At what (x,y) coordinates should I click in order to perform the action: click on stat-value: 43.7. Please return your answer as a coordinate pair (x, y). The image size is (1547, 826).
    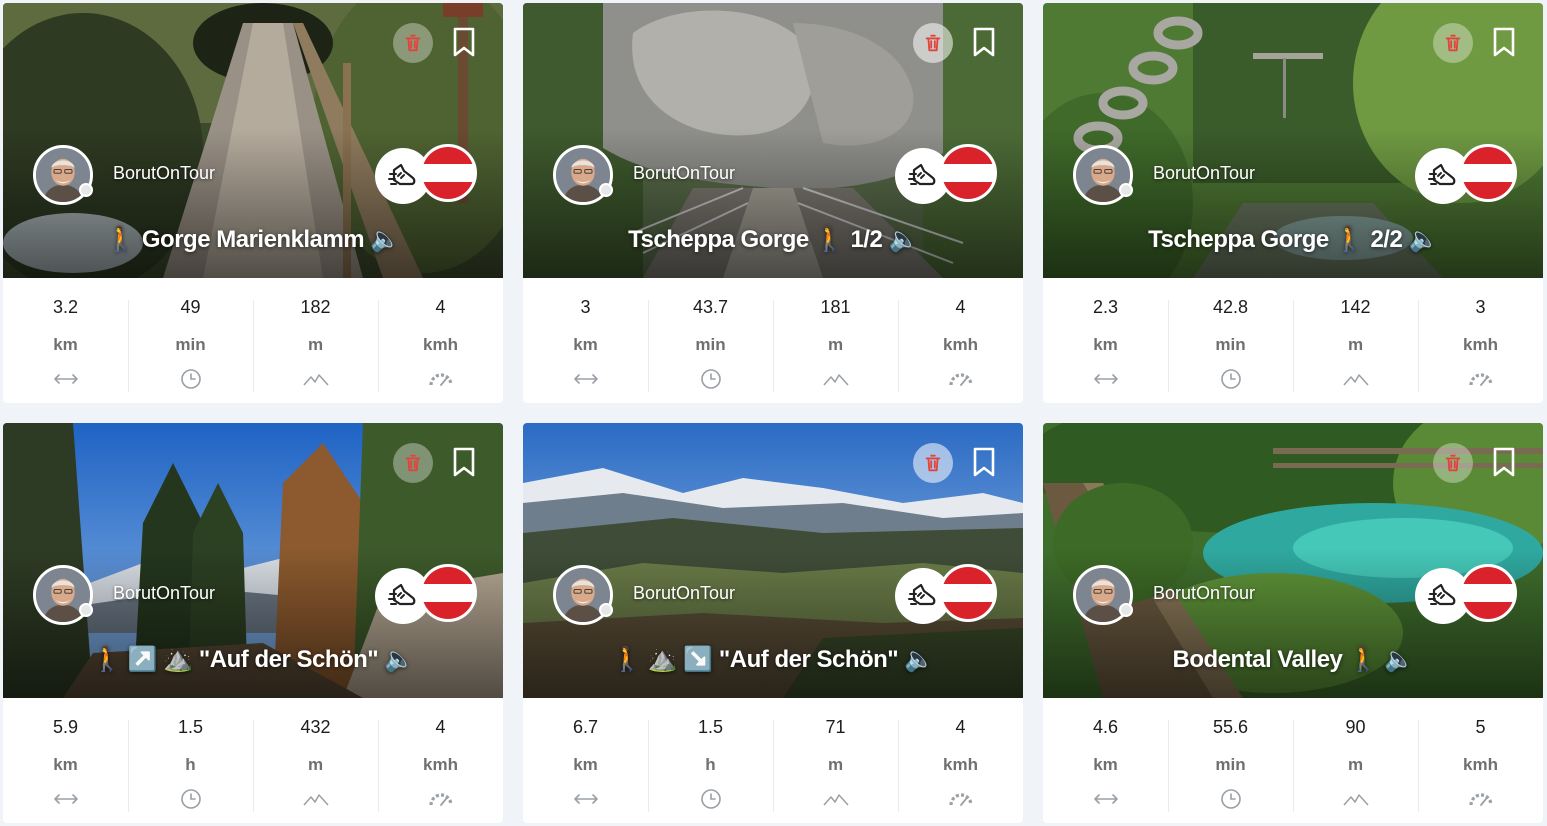
    Looking at the image, I should click on (710, 307).